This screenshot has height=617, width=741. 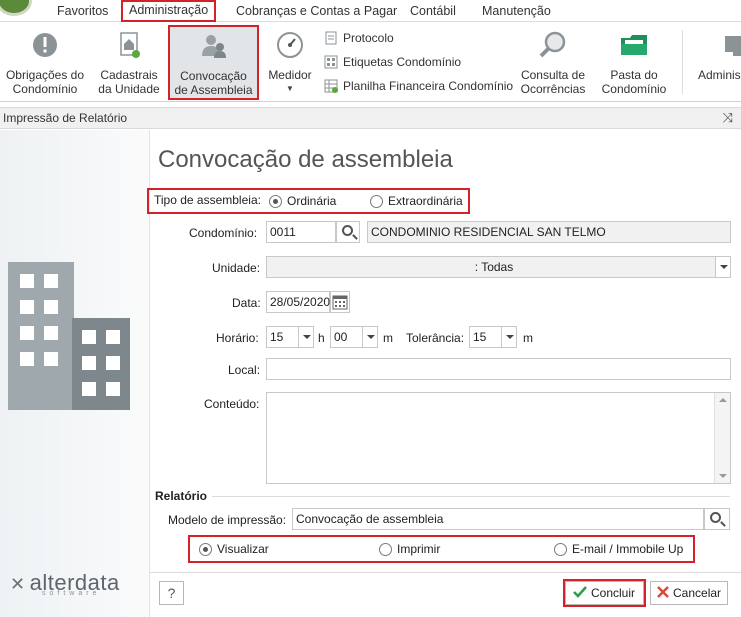 What do you see at coordinates (628, 549) in the screenshot?
I see `email-label: E-mail / Immobile Up` at bounding box center [628, 549].